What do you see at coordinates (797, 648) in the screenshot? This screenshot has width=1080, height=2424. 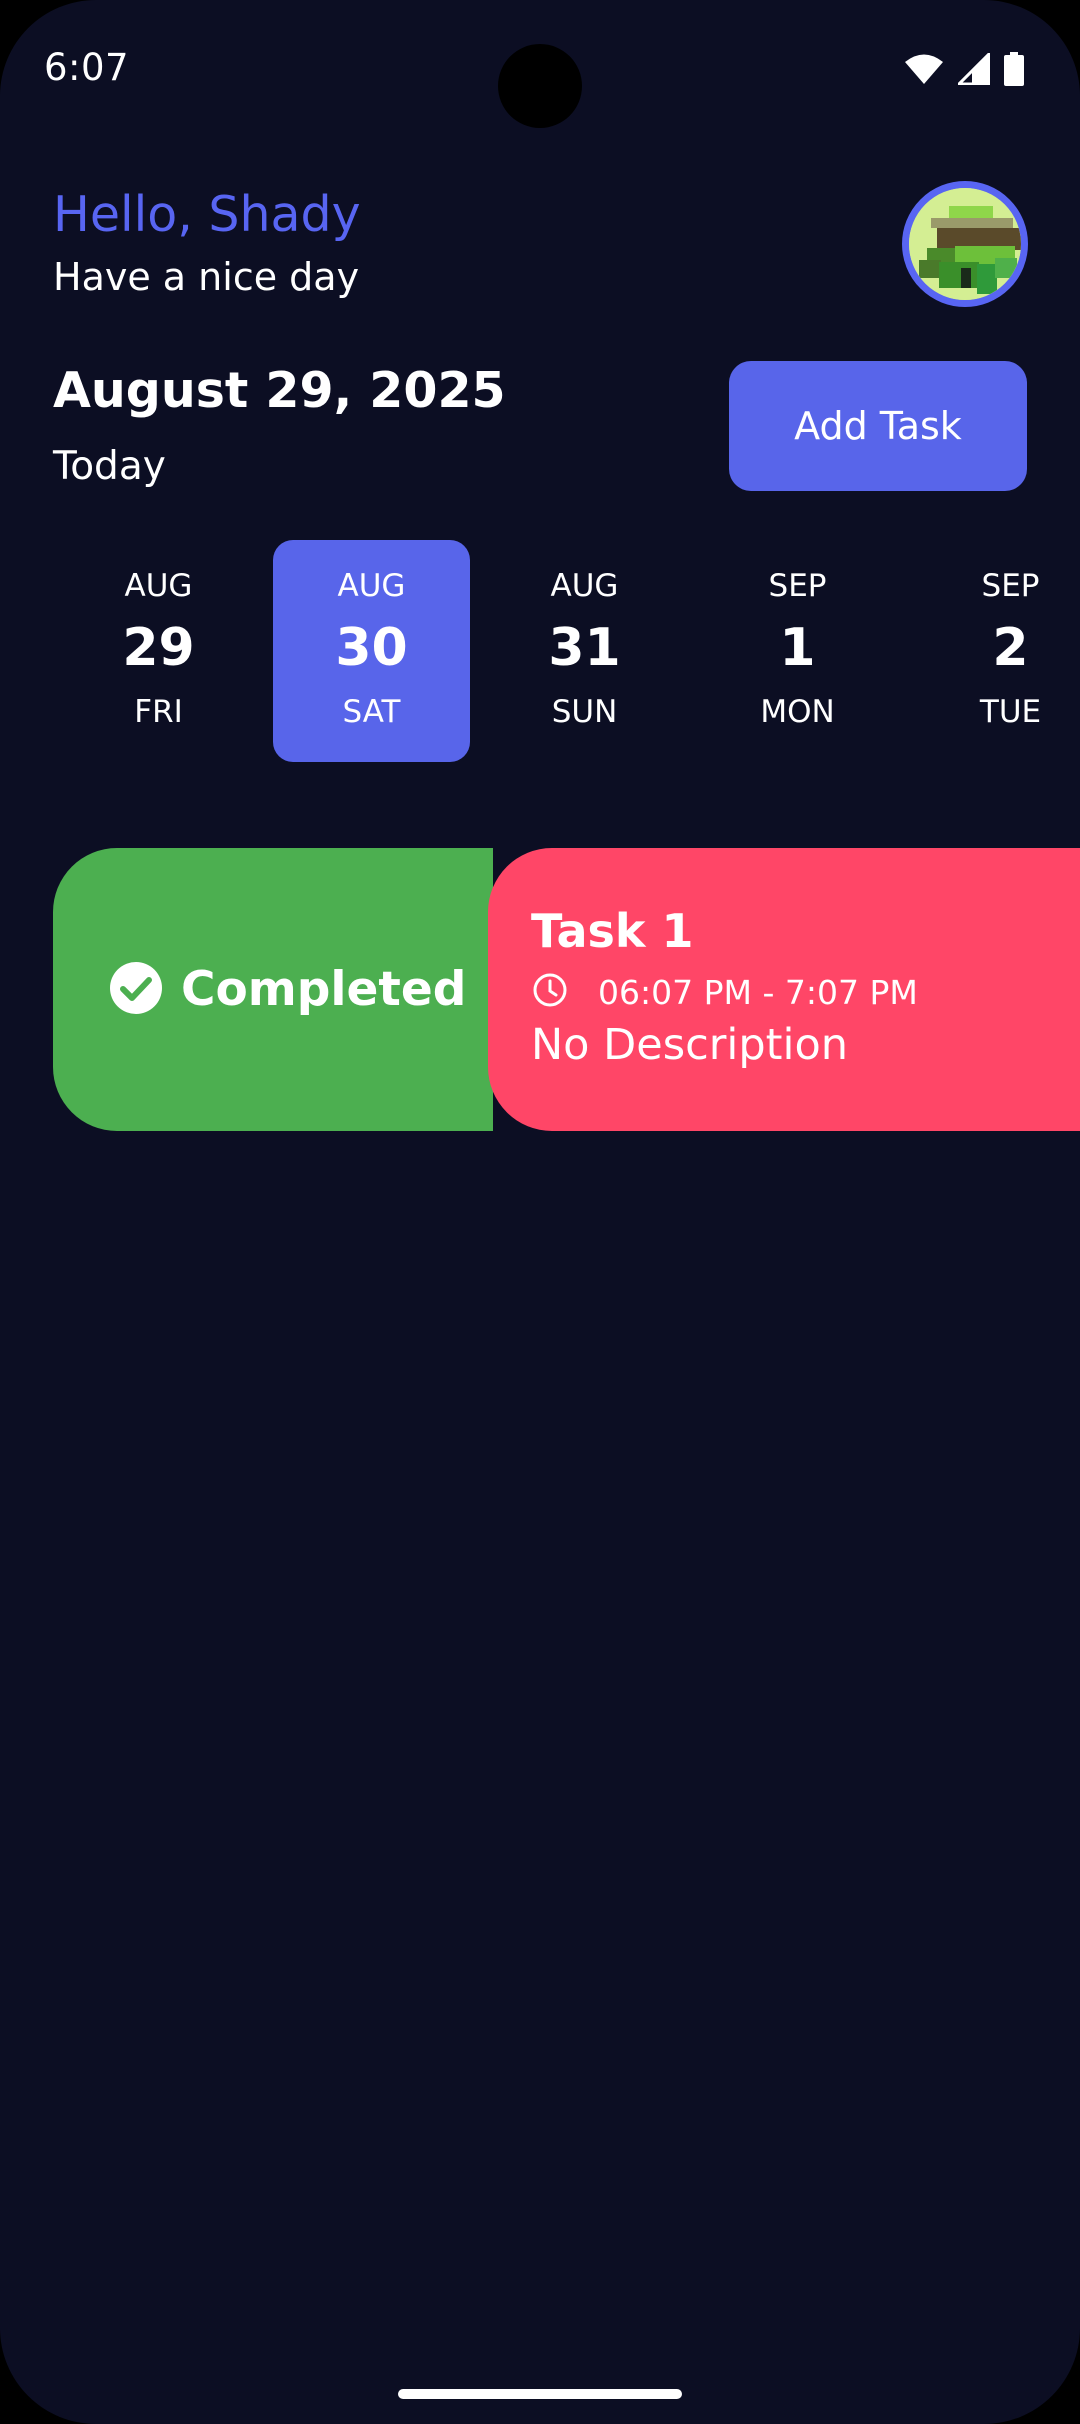 I see `date-day: 1` at bounding box center [797, 648].